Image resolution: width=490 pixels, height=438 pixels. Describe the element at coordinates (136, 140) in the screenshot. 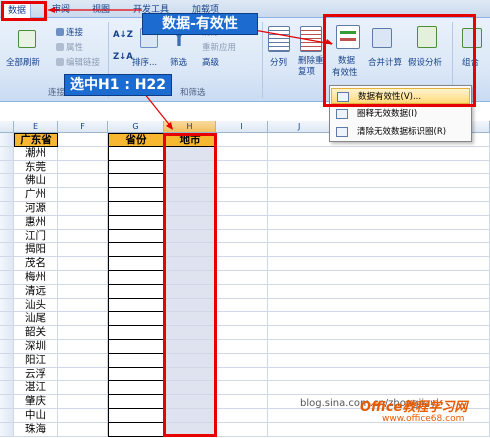

I see `cell-g1: 省份` at that location.